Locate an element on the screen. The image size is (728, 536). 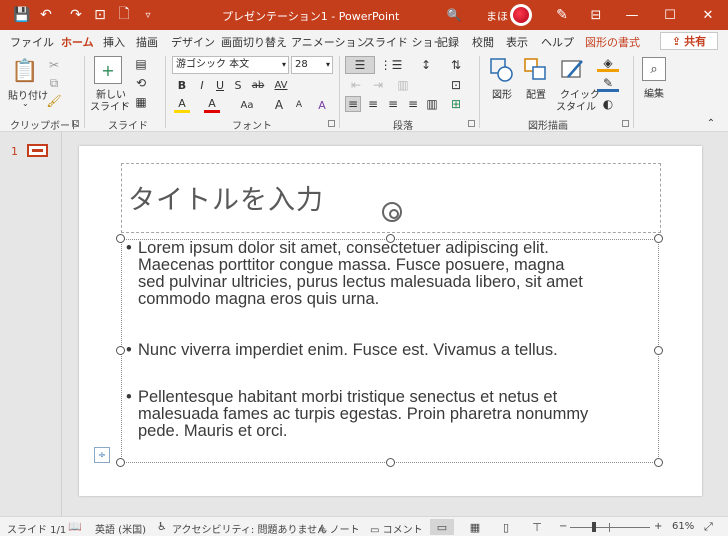
numbering-button: ⋮☰ is located at coordinates (391, 65).